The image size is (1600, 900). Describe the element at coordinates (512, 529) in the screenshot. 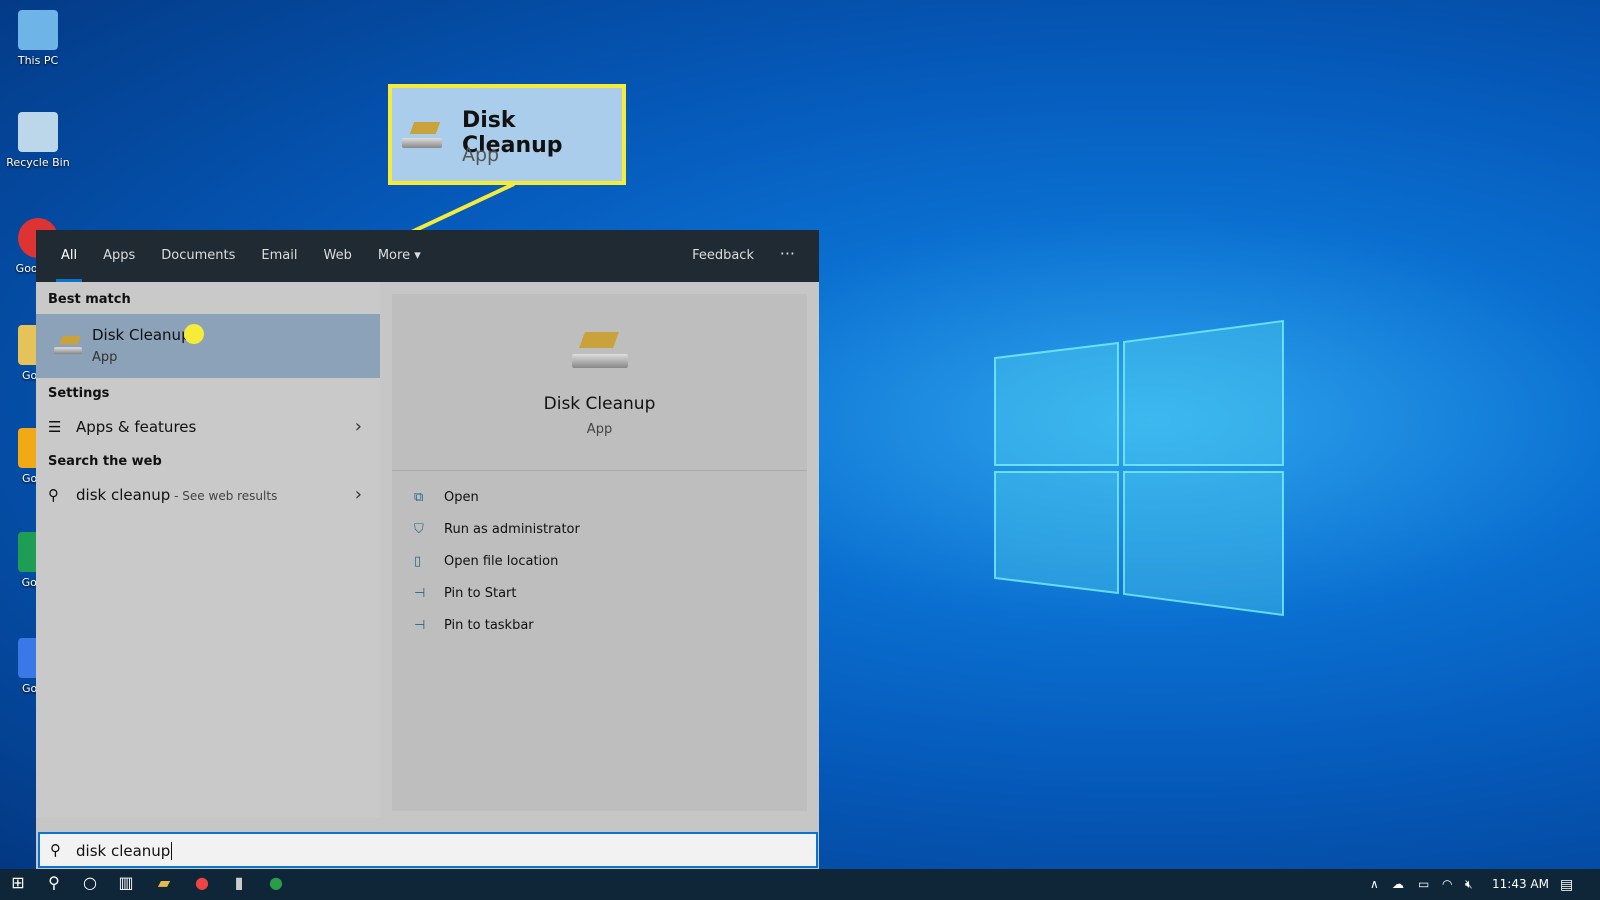

I see `action-label: Run as administrator` at that location.